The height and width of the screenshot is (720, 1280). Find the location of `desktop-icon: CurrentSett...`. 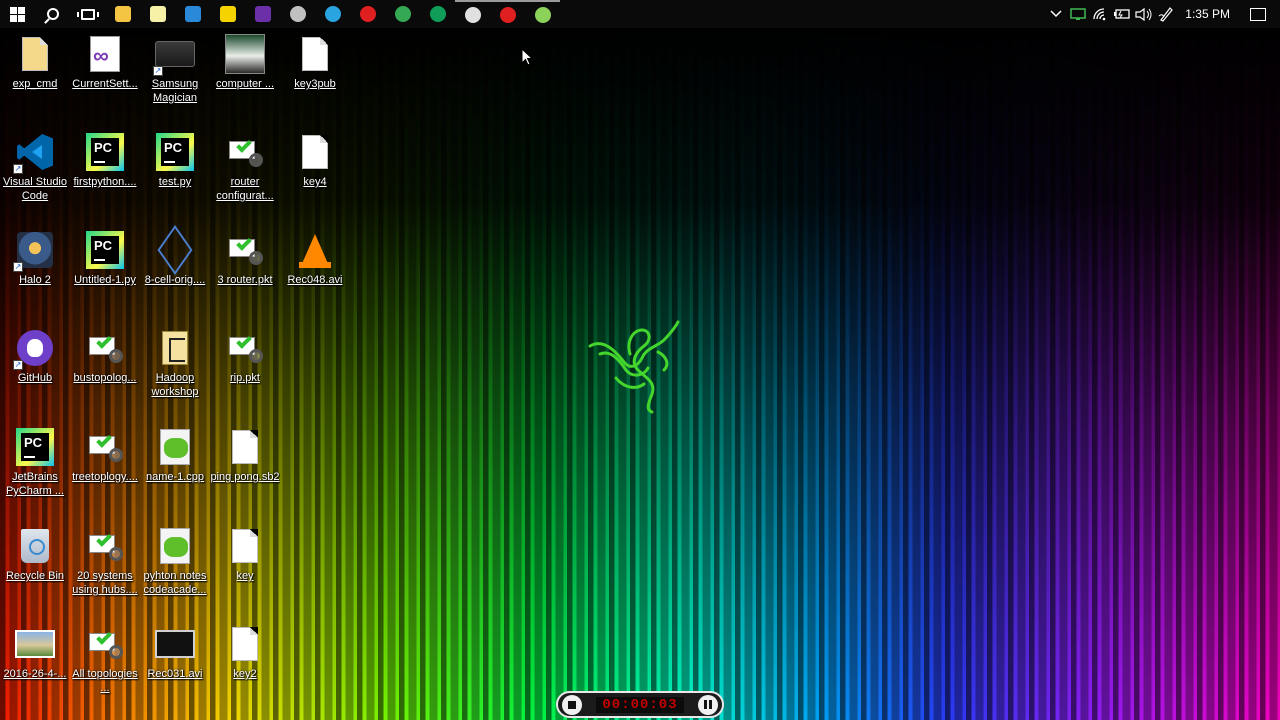

desktop-icon: CurrentSett... is located at coordinates (105, 62).